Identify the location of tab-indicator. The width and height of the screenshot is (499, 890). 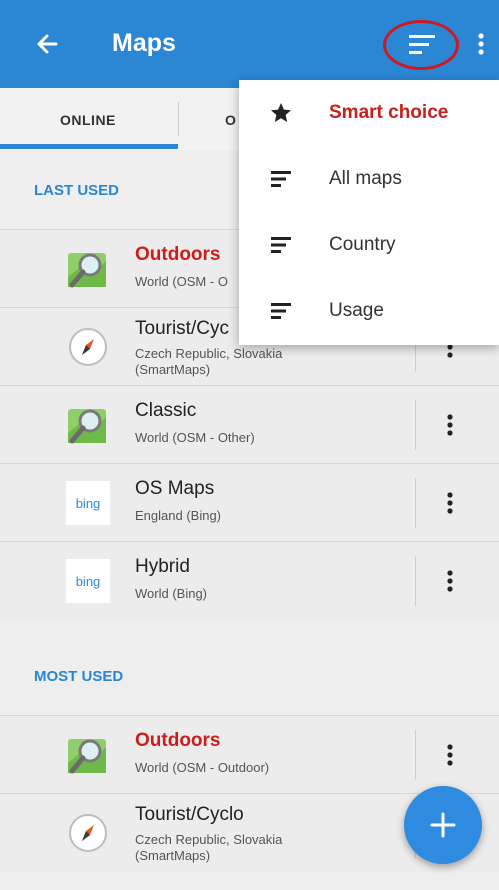
(89, 146).